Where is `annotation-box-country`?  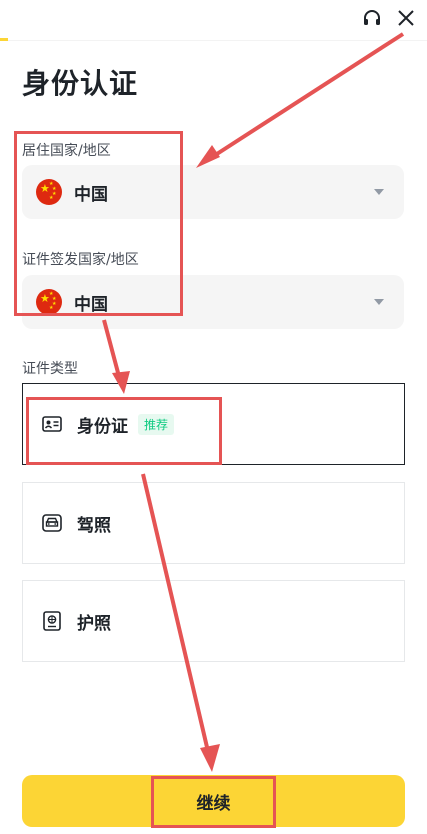 annotation-box-country is located at coordinates (98, 223).